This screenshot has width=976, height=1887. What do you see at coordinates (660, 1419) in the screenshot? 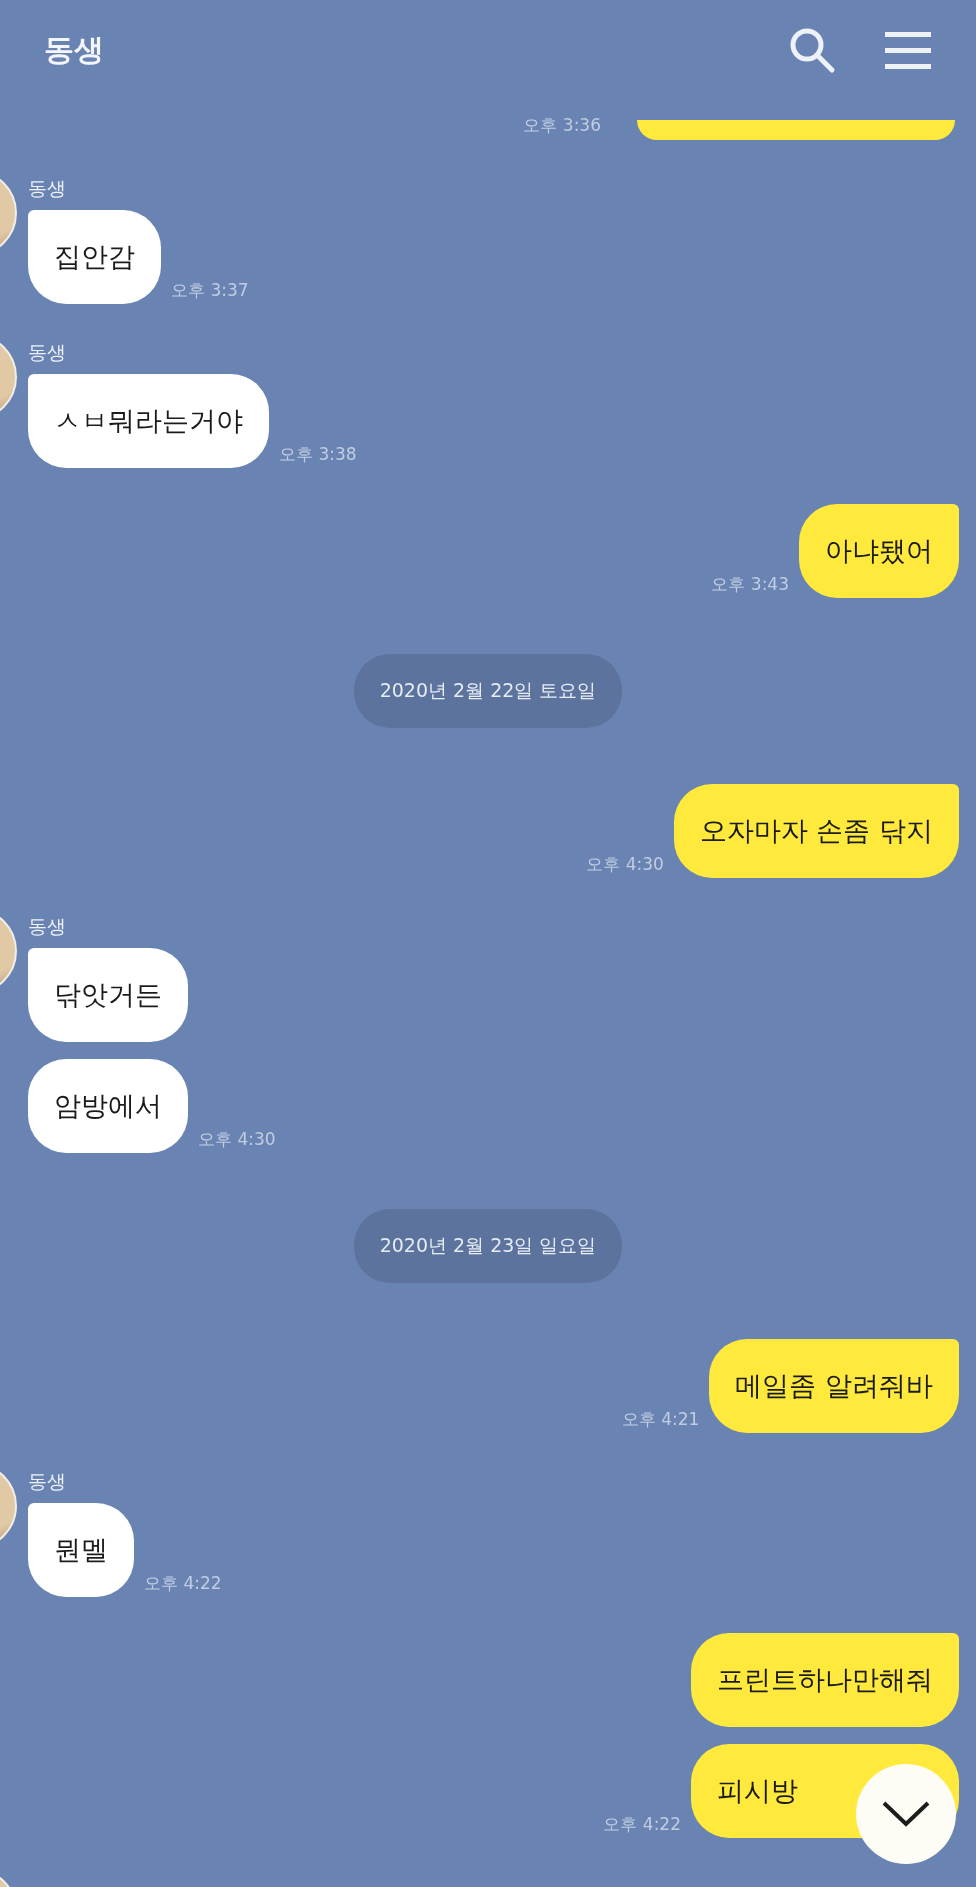
I see `message-time: 오후 4:21` at bounding box center [660, 1419].